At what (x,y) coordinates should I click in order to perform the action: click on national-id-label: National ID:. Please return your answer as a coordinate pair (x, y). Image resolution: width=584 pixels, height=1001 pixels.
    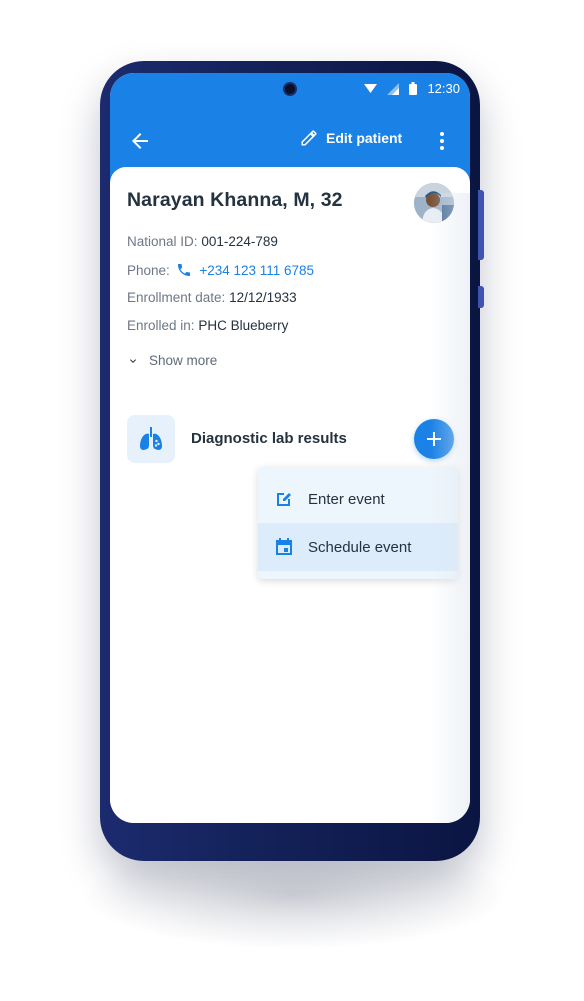
    Looking at the image, I should click on (162, 241).